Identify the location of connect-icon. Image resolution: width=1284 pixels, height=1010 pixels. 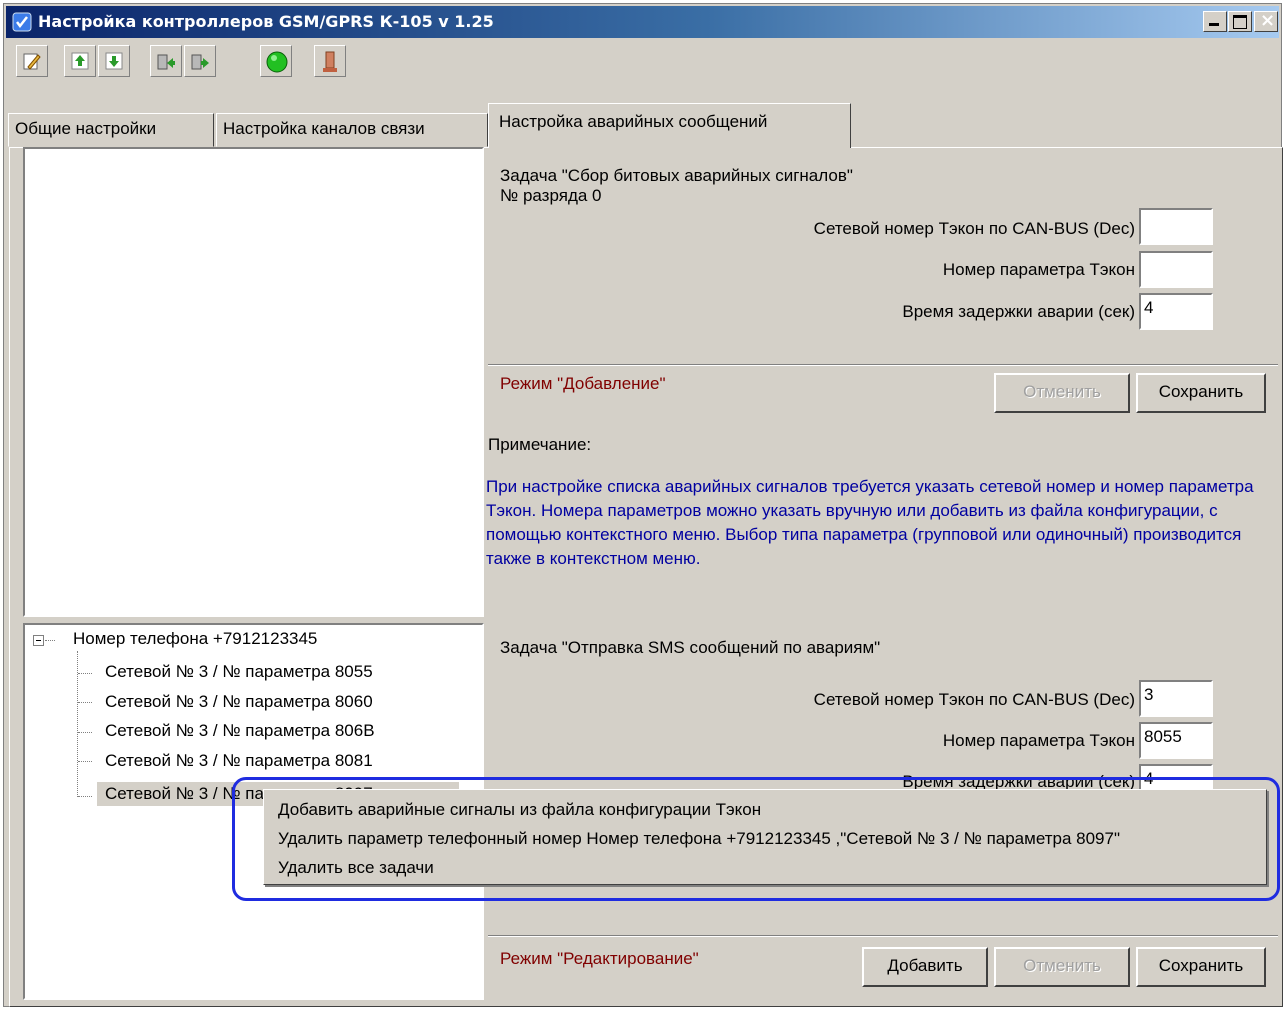
(277, 62).